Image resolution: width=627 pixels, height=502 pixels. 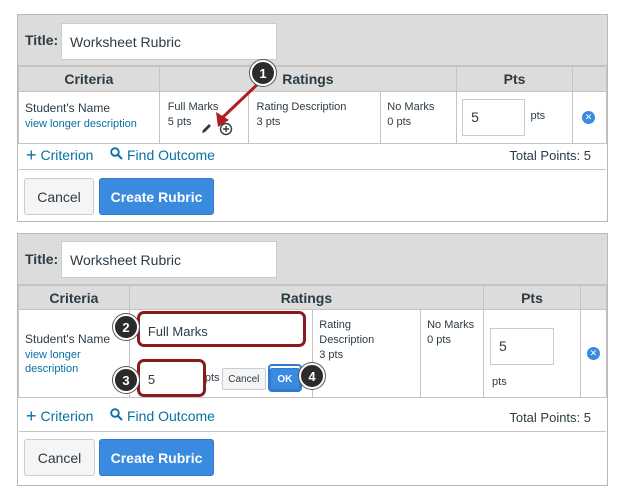 I want to click on rating-label: Description, so click(x=347, y=340).